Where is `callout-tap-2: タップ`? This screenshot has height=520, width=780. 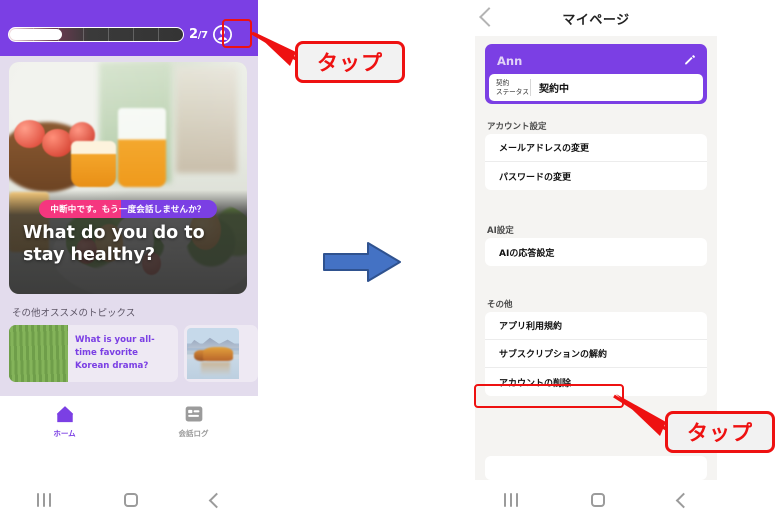 callout-tap-2: タップ is located at coordinates (720, 432).